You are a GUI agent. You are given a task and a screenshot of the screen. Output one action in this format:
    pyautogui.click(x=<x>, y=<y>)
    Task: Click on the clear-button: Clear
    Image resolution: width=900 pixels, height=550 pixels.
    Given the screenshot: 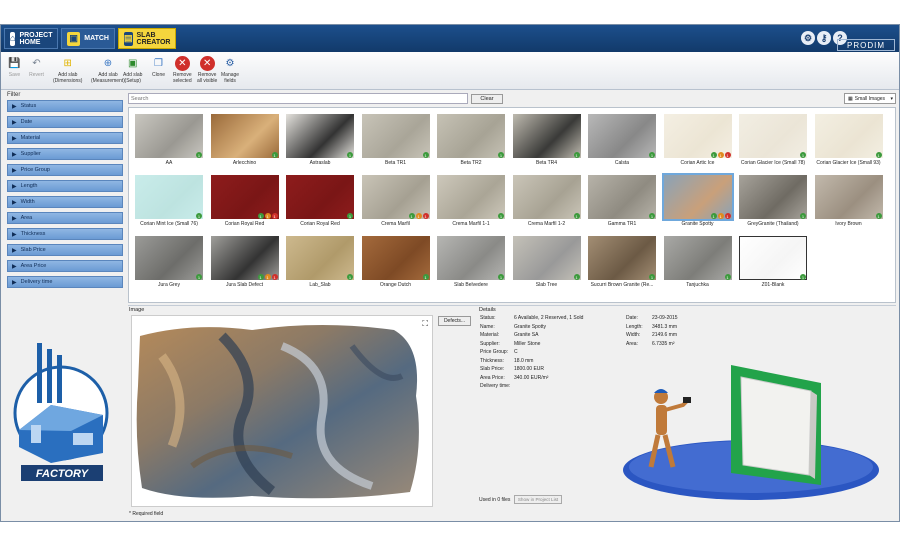 What is the action you would take?
    pyautogui.click(x=487, y=99)
    